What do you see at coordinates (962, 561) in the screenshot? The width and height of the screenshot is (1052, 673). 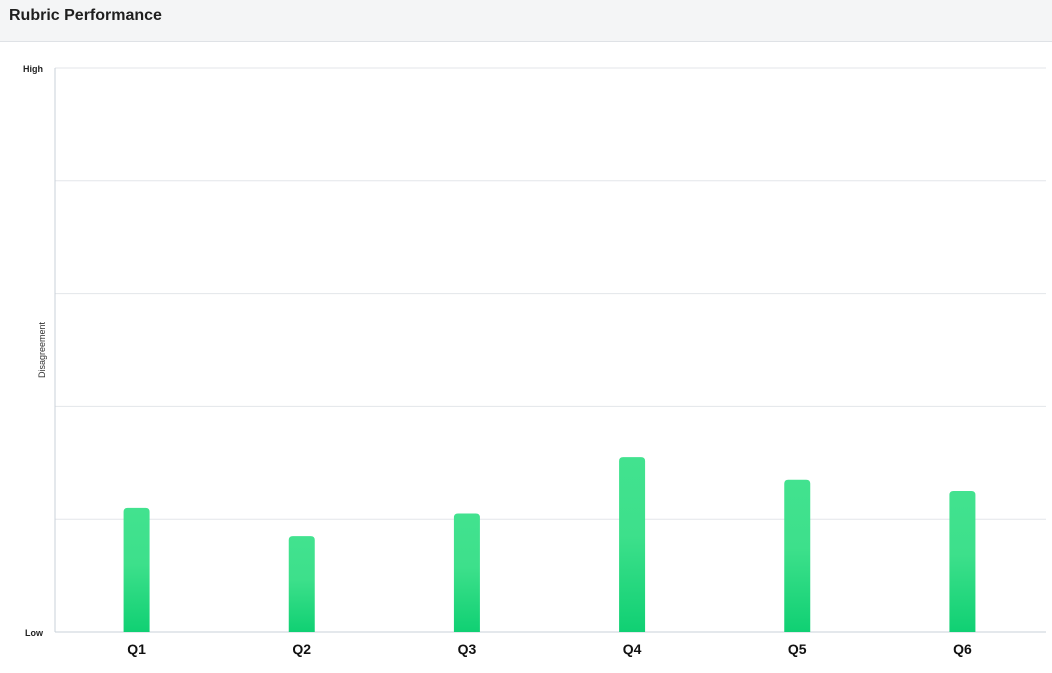 I see `bar-q6` at bounding box center [962, 561].